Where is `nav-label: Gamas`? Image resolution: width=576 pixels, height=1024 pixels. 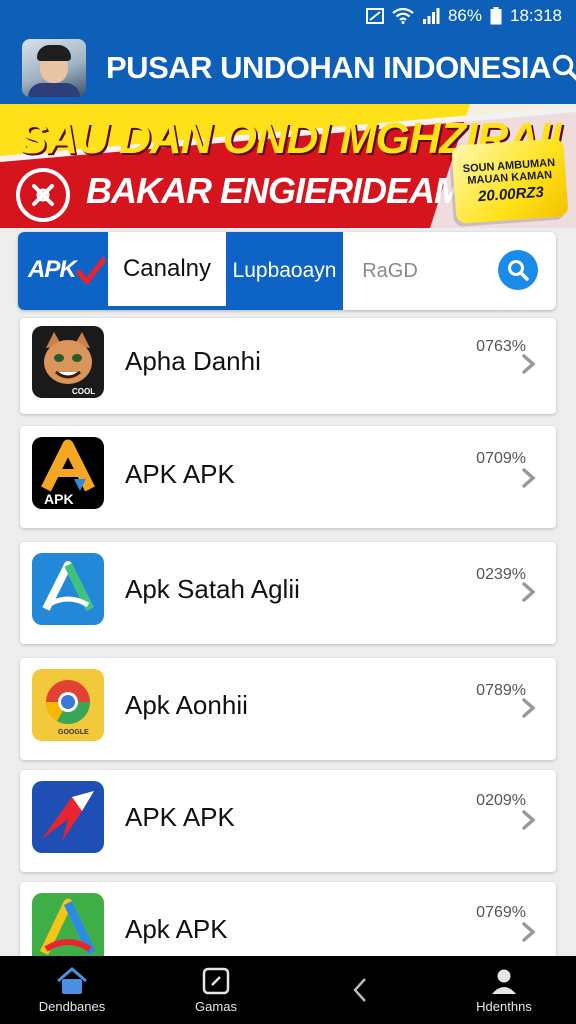
nav-label: Gamas is located at coordinates (216, 1006).